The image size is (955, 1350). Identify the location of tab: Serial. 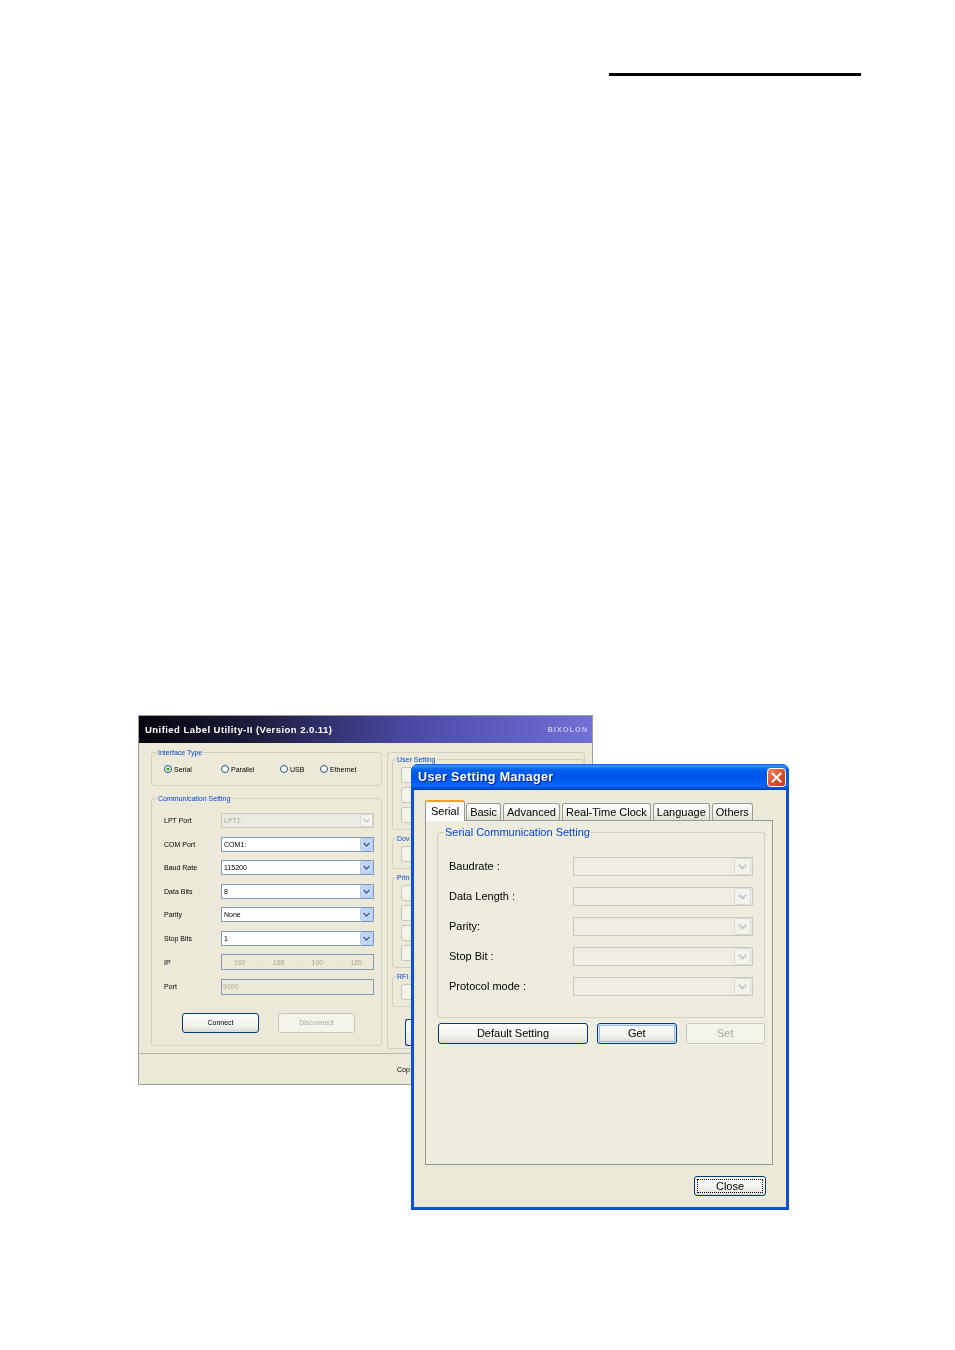
(445, 810).